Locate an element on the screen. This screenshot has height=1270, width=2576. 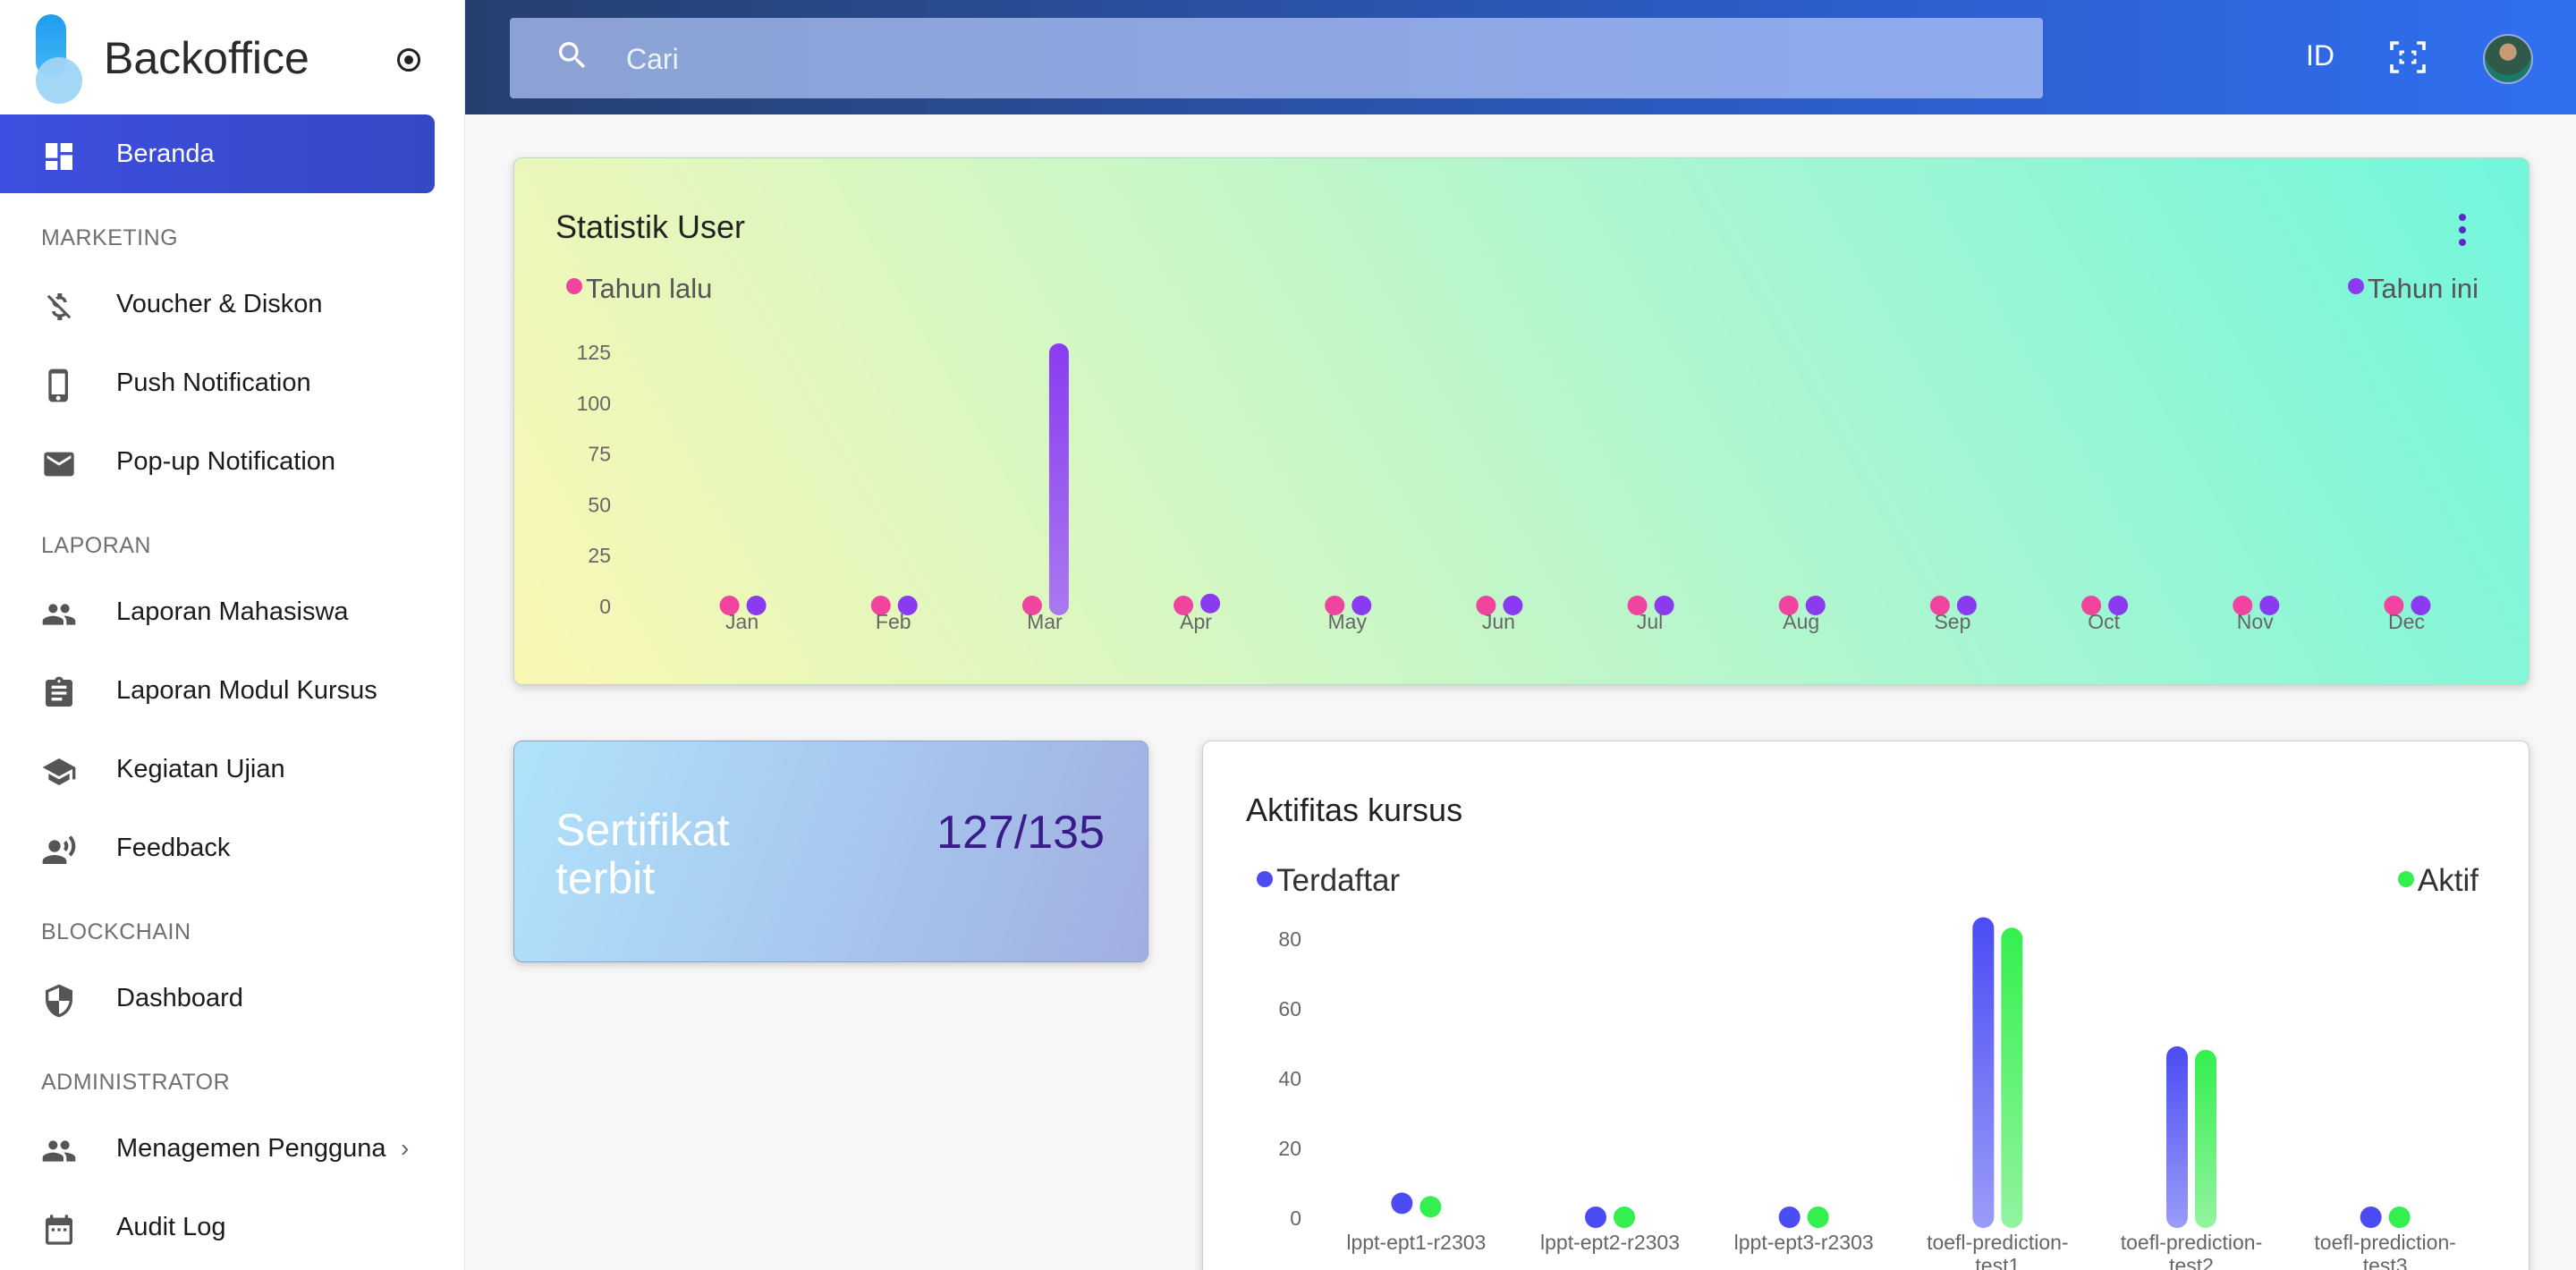
x-tick-label: Sep is located at coordinates (1952, 621).